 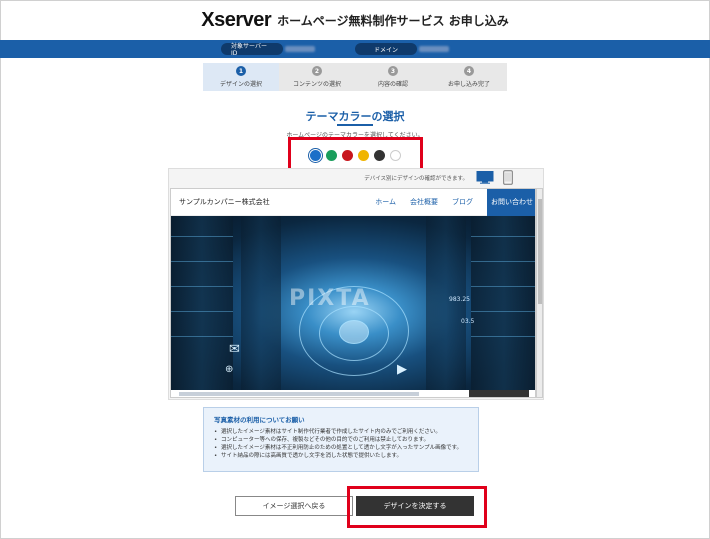 I want to click on step-label: お申し込み完了, so click(x=468, y=84).